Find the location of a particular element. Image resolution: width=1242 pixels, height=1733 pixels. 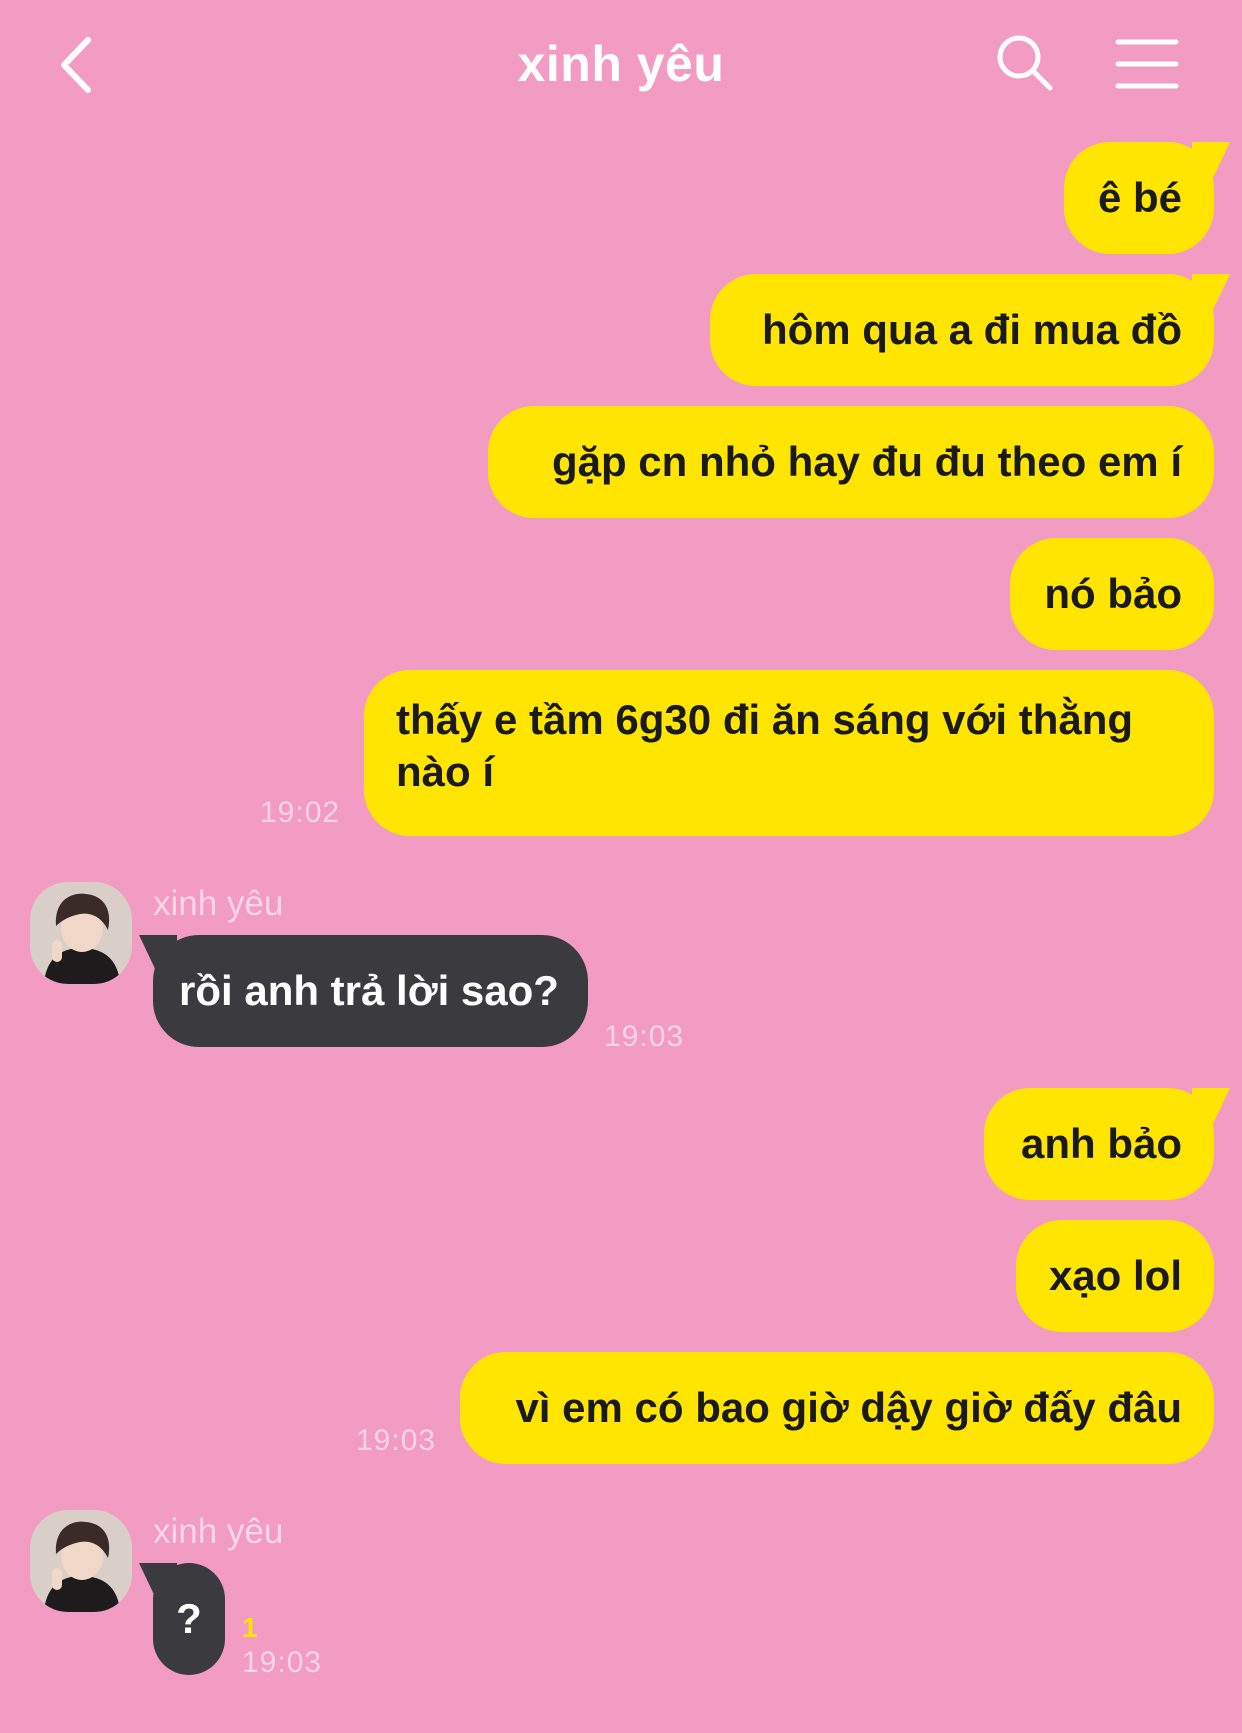

menu-button is located at coordinates (1147, 64).